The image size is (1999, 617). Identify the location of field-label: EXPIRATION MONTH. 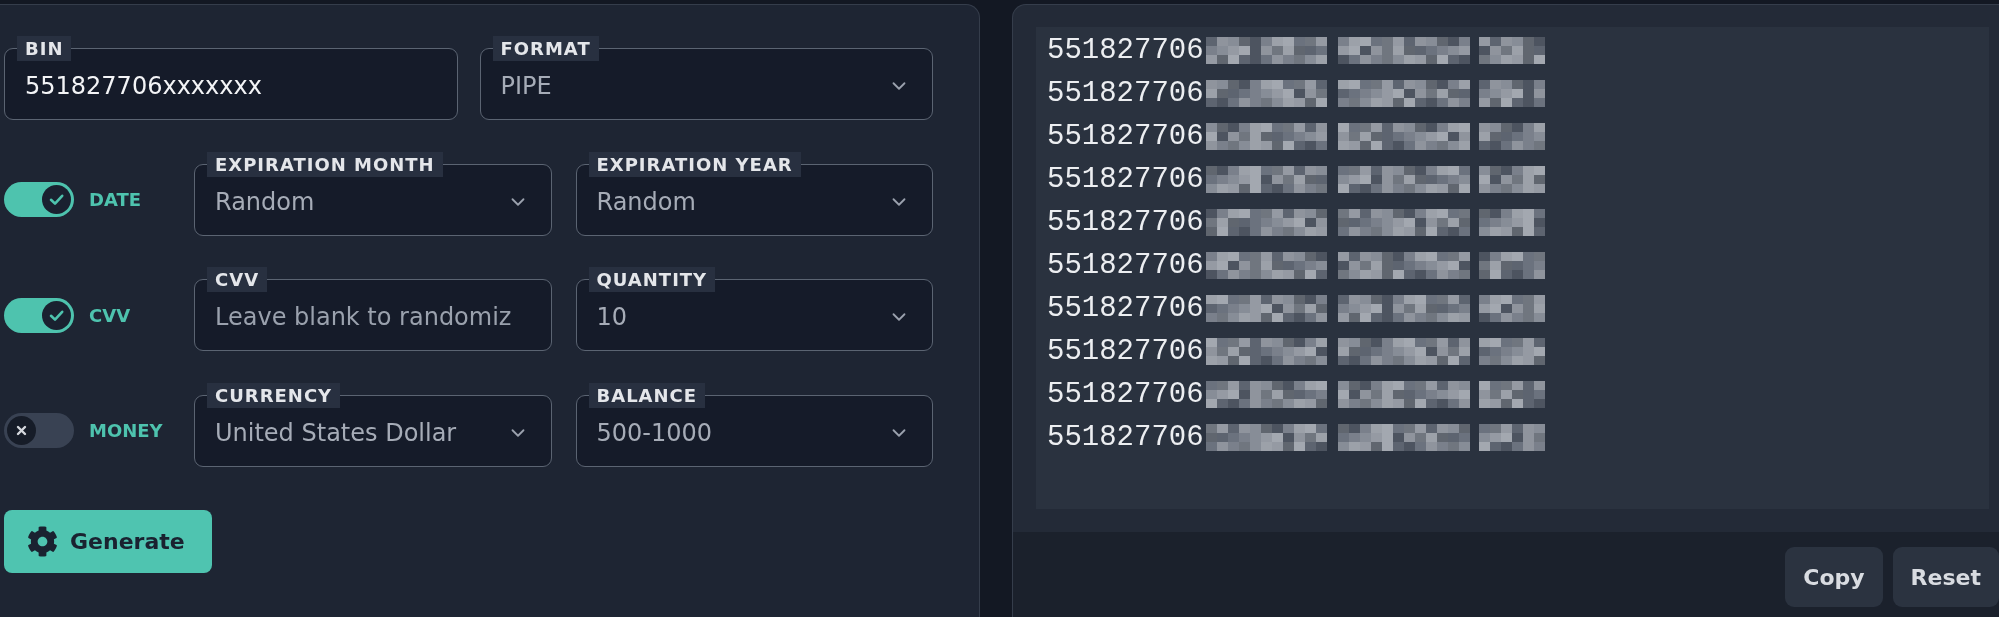
(325, 164).